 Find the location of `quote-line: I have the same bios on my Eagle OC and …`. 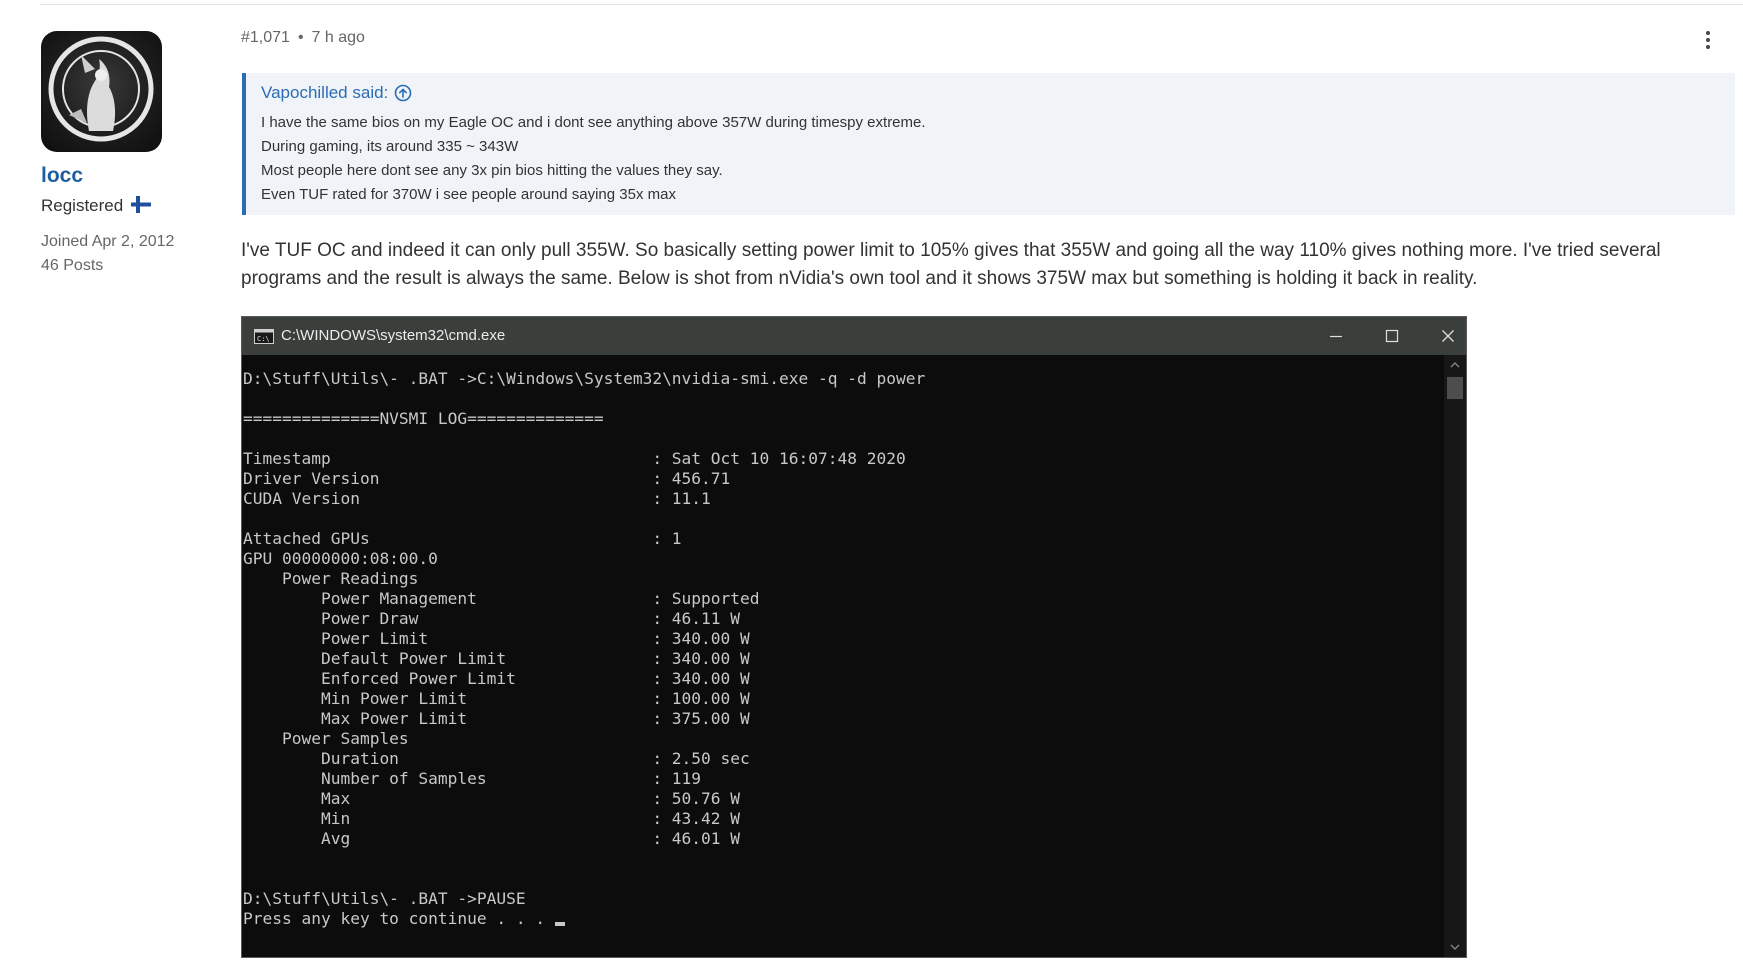

quote-line: I have the same bios on my Eagle OC and … is located at coordinates (593, 122).